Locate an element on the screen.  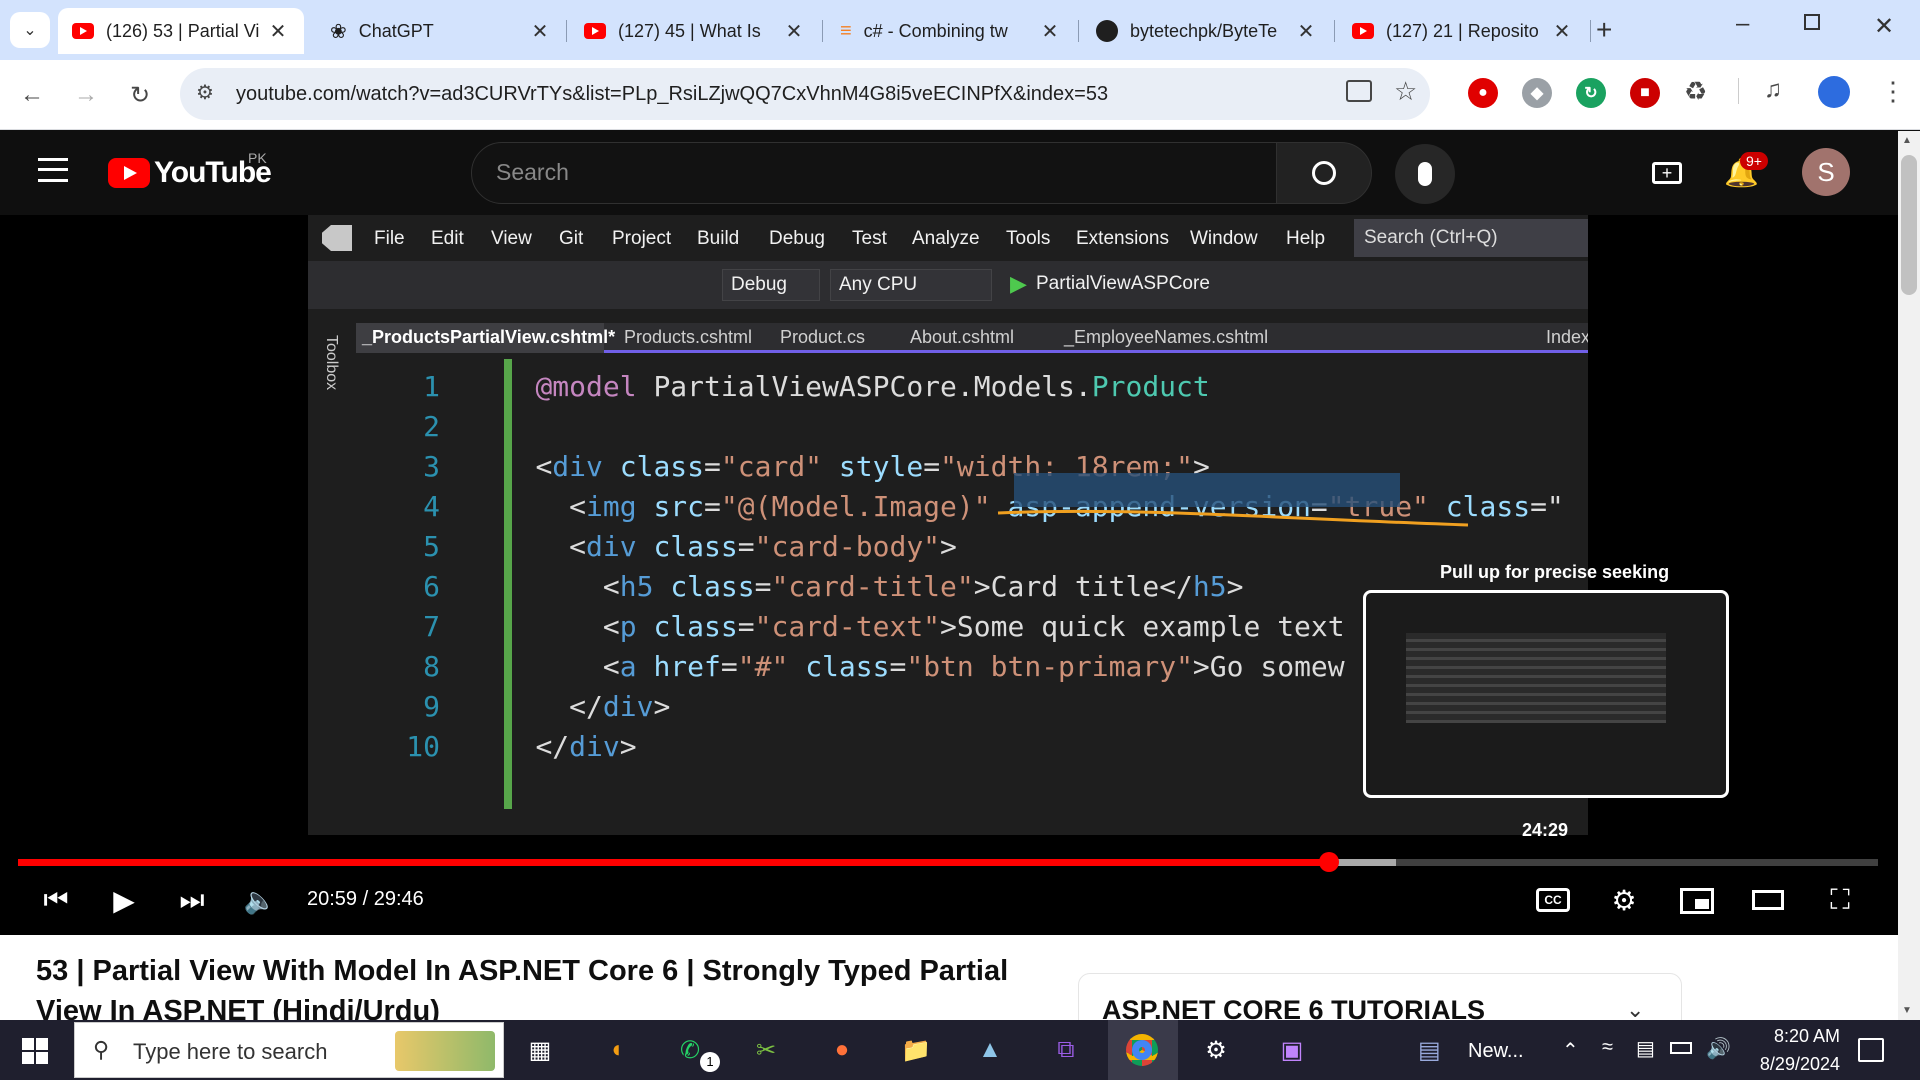
captions-icon: CC is located at coordinates (1553, 900).